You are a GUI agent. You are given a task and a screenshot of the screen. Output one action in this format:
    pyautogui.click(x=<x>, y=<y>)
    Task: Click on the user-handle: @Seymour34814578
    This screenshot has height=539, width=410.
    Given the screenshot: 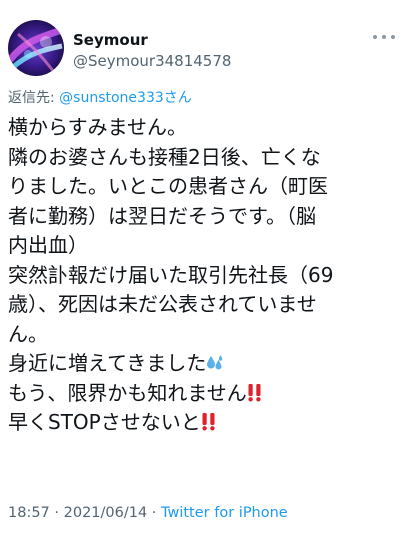 What is the action you would take?
    pyautogui.click(x=152, y=61)
    